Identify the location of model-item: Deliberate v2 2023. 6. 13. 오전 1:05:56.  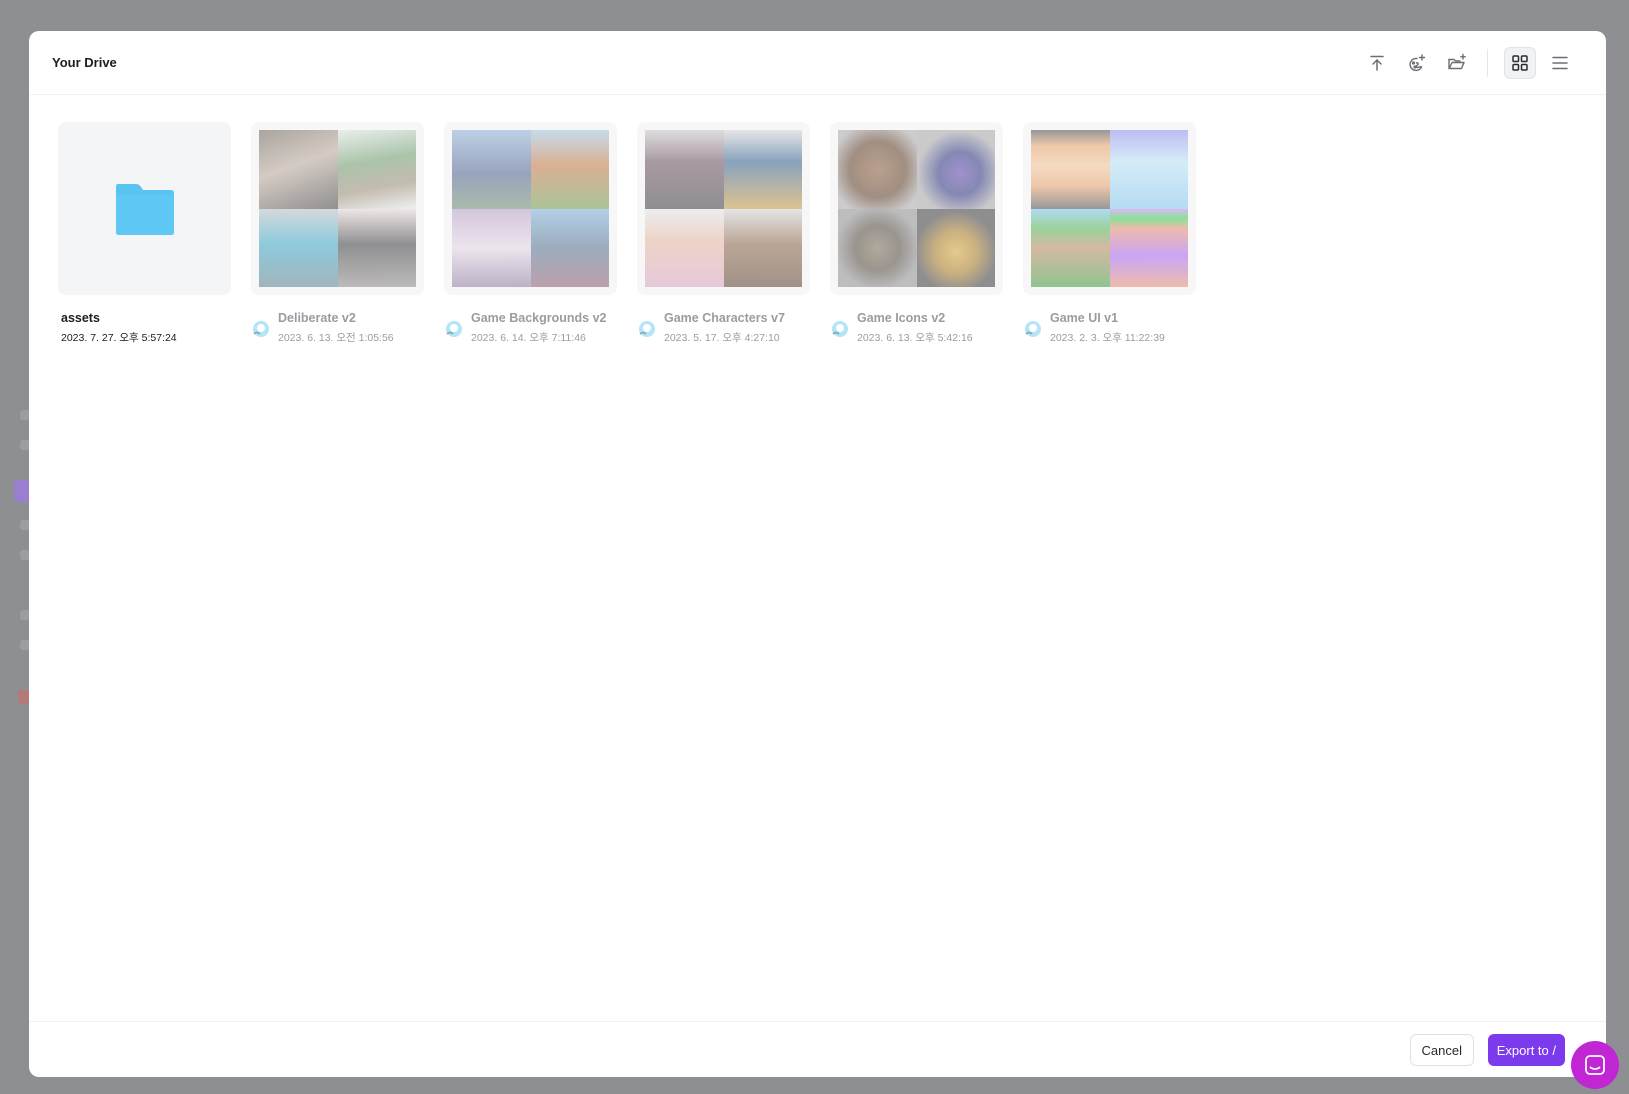
(337, 233).